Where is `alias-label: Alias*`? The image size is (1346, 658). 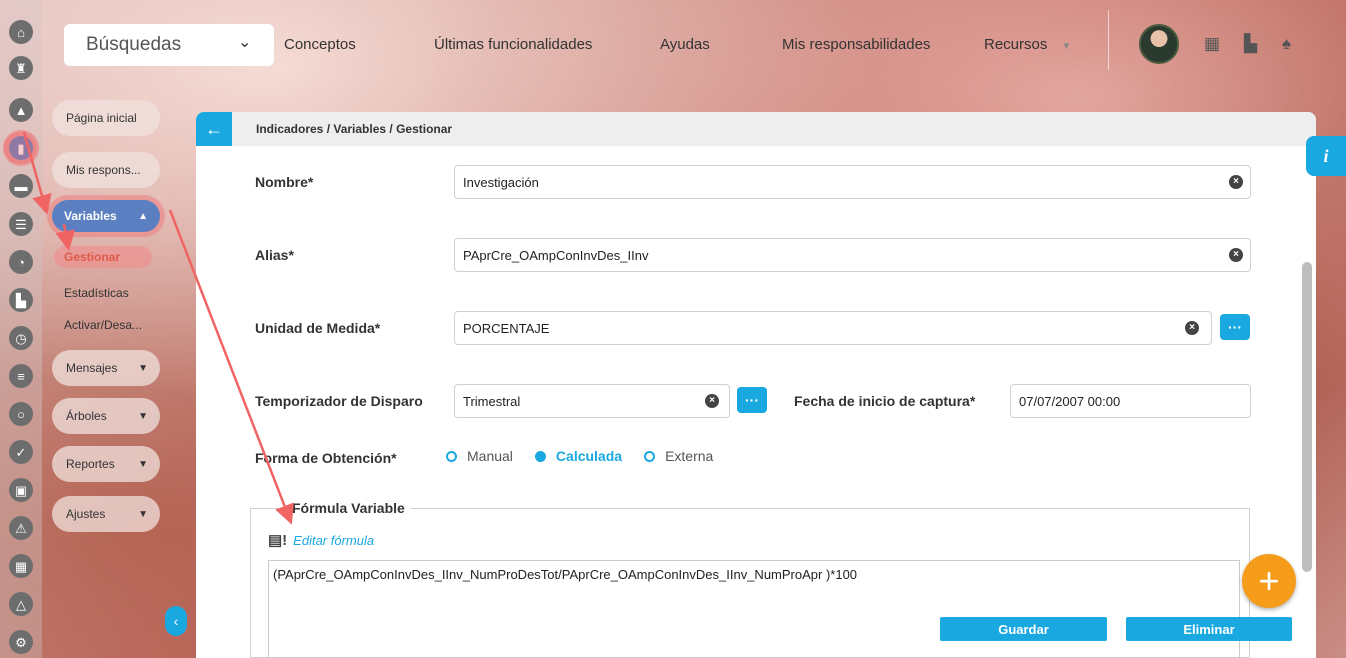
alias-label: Alias* is located at coordinates (274, 255).